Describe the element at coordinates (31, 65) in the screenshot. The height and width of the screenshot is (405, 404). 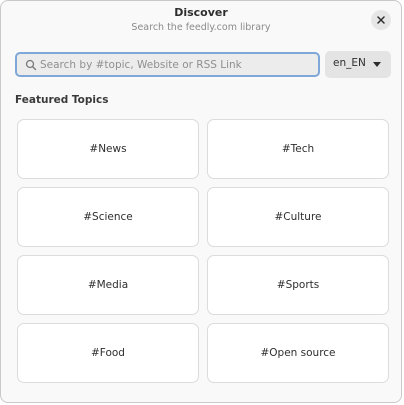
I see `search-icon` at that location.